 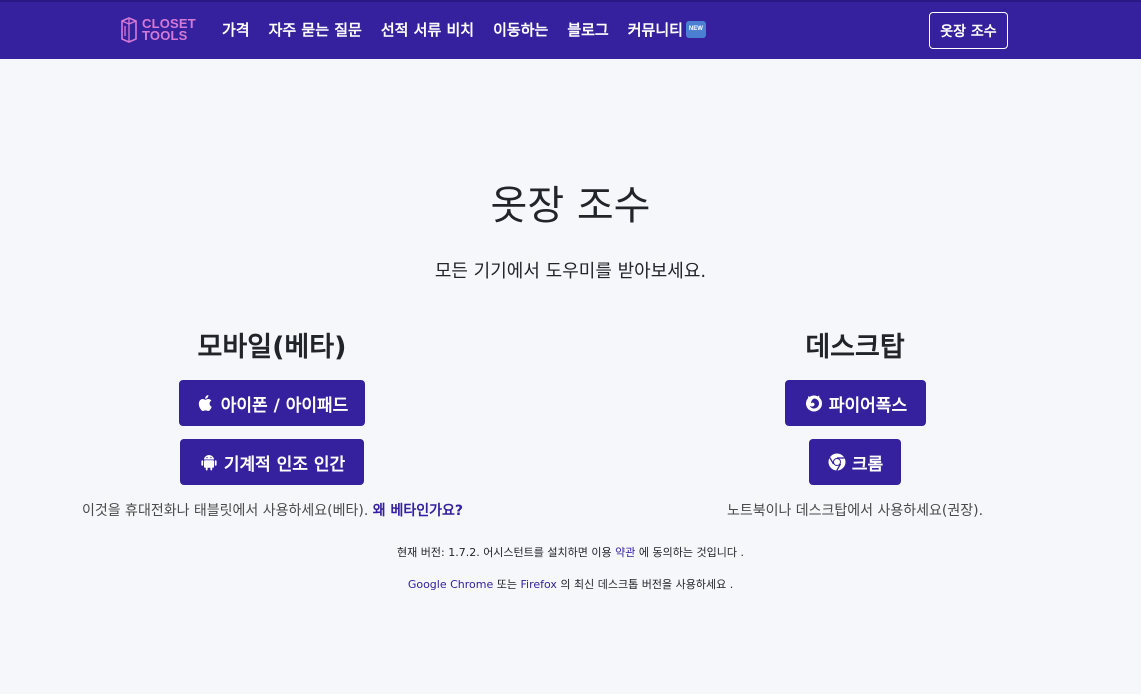 I want to click on chrome-download-button: 크롬, so click(x=855, y=462).